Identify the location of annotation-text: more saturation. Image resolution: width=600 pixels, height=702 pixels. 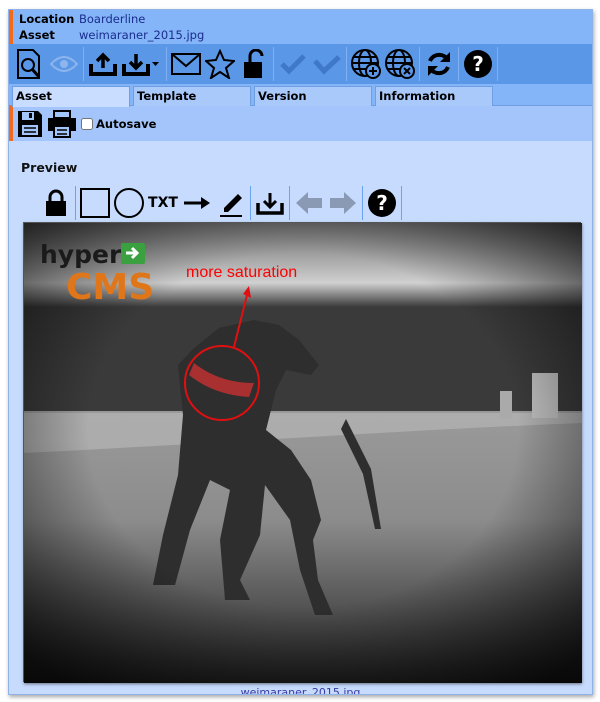
(241, 272).